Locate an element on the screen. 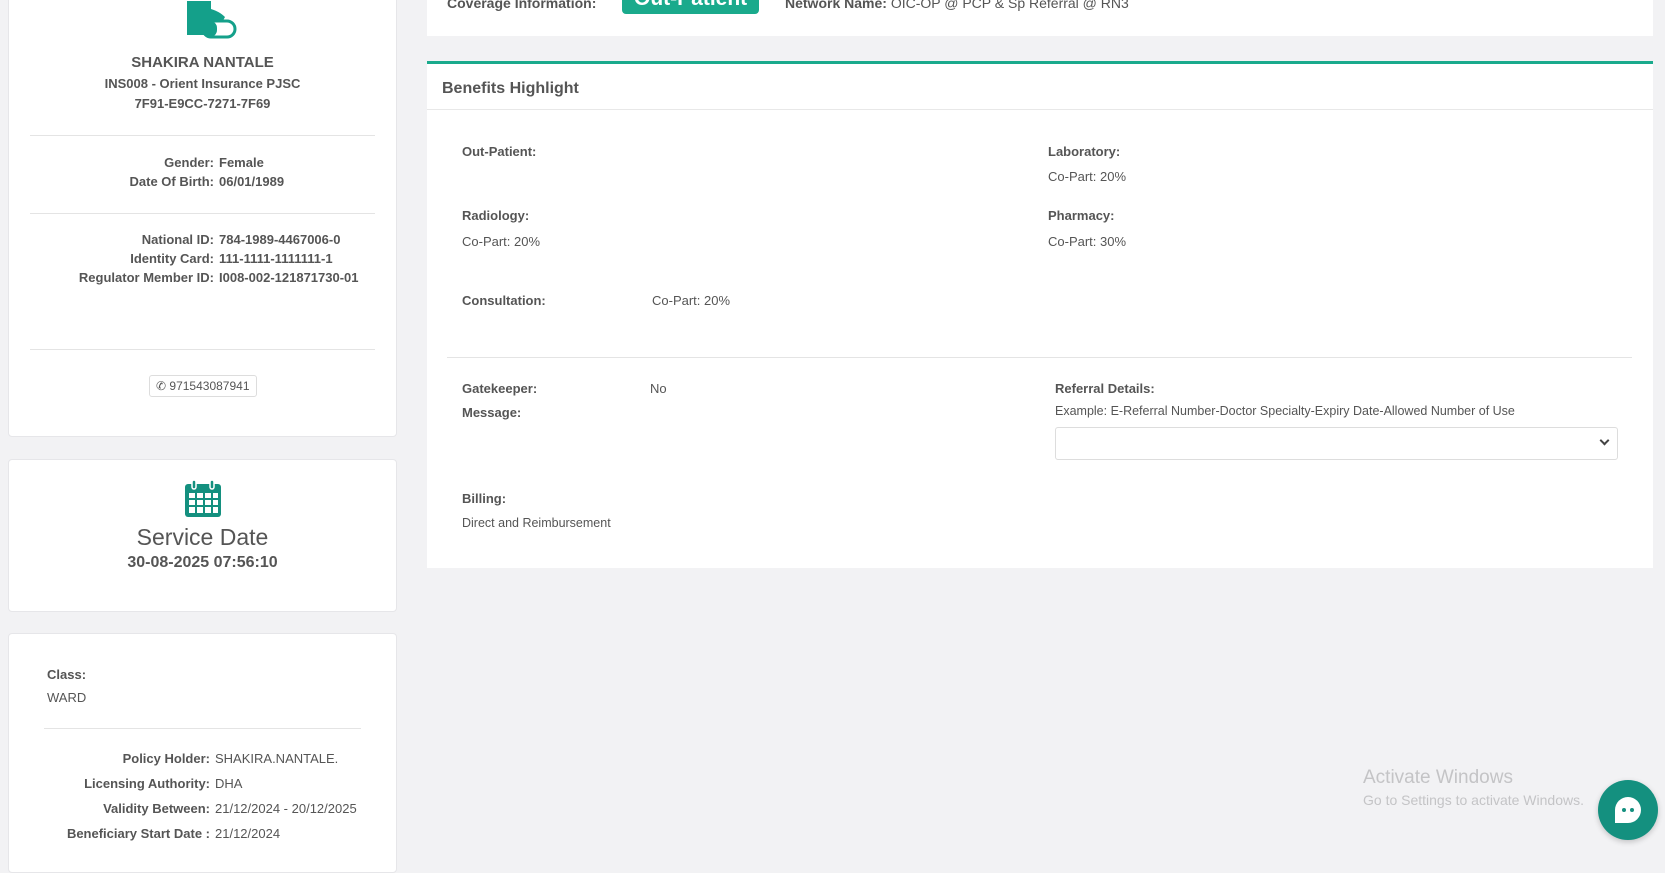 The height and width of the screenshot is (873, 1665). gender-value: Female is located at coordinates (241, 162).